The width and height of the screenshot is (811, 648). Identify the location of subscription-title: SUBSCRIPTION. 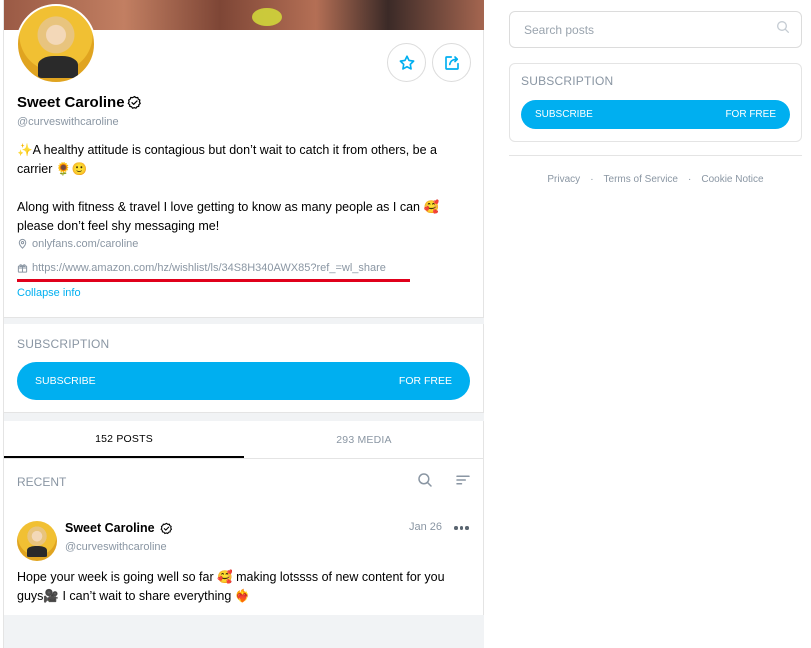
(63, 344).